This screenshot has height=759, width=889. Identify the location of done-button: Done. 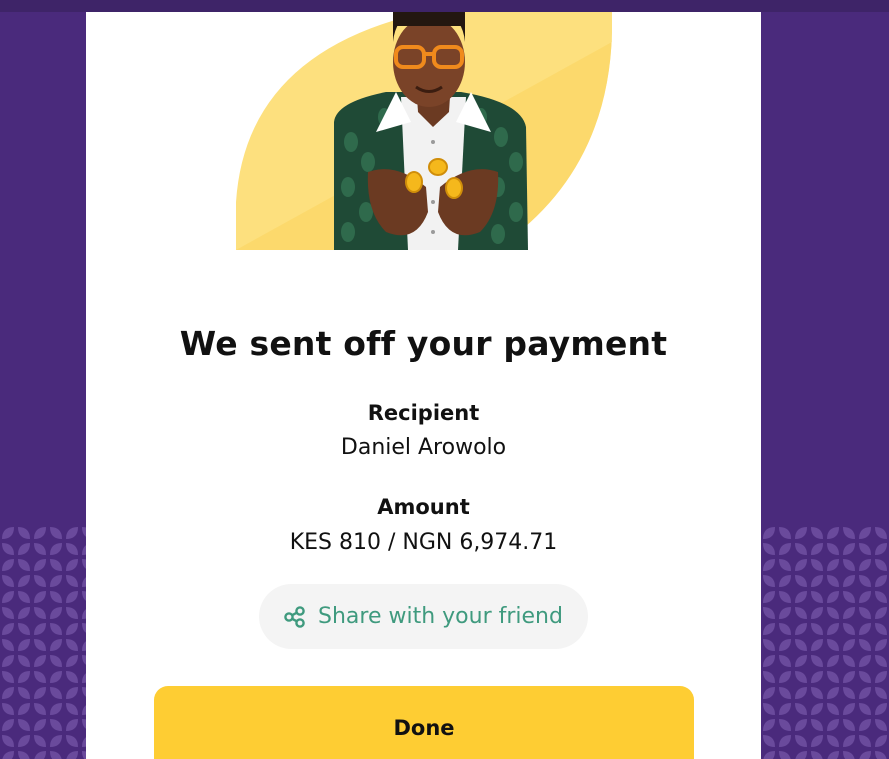
(424, 722).